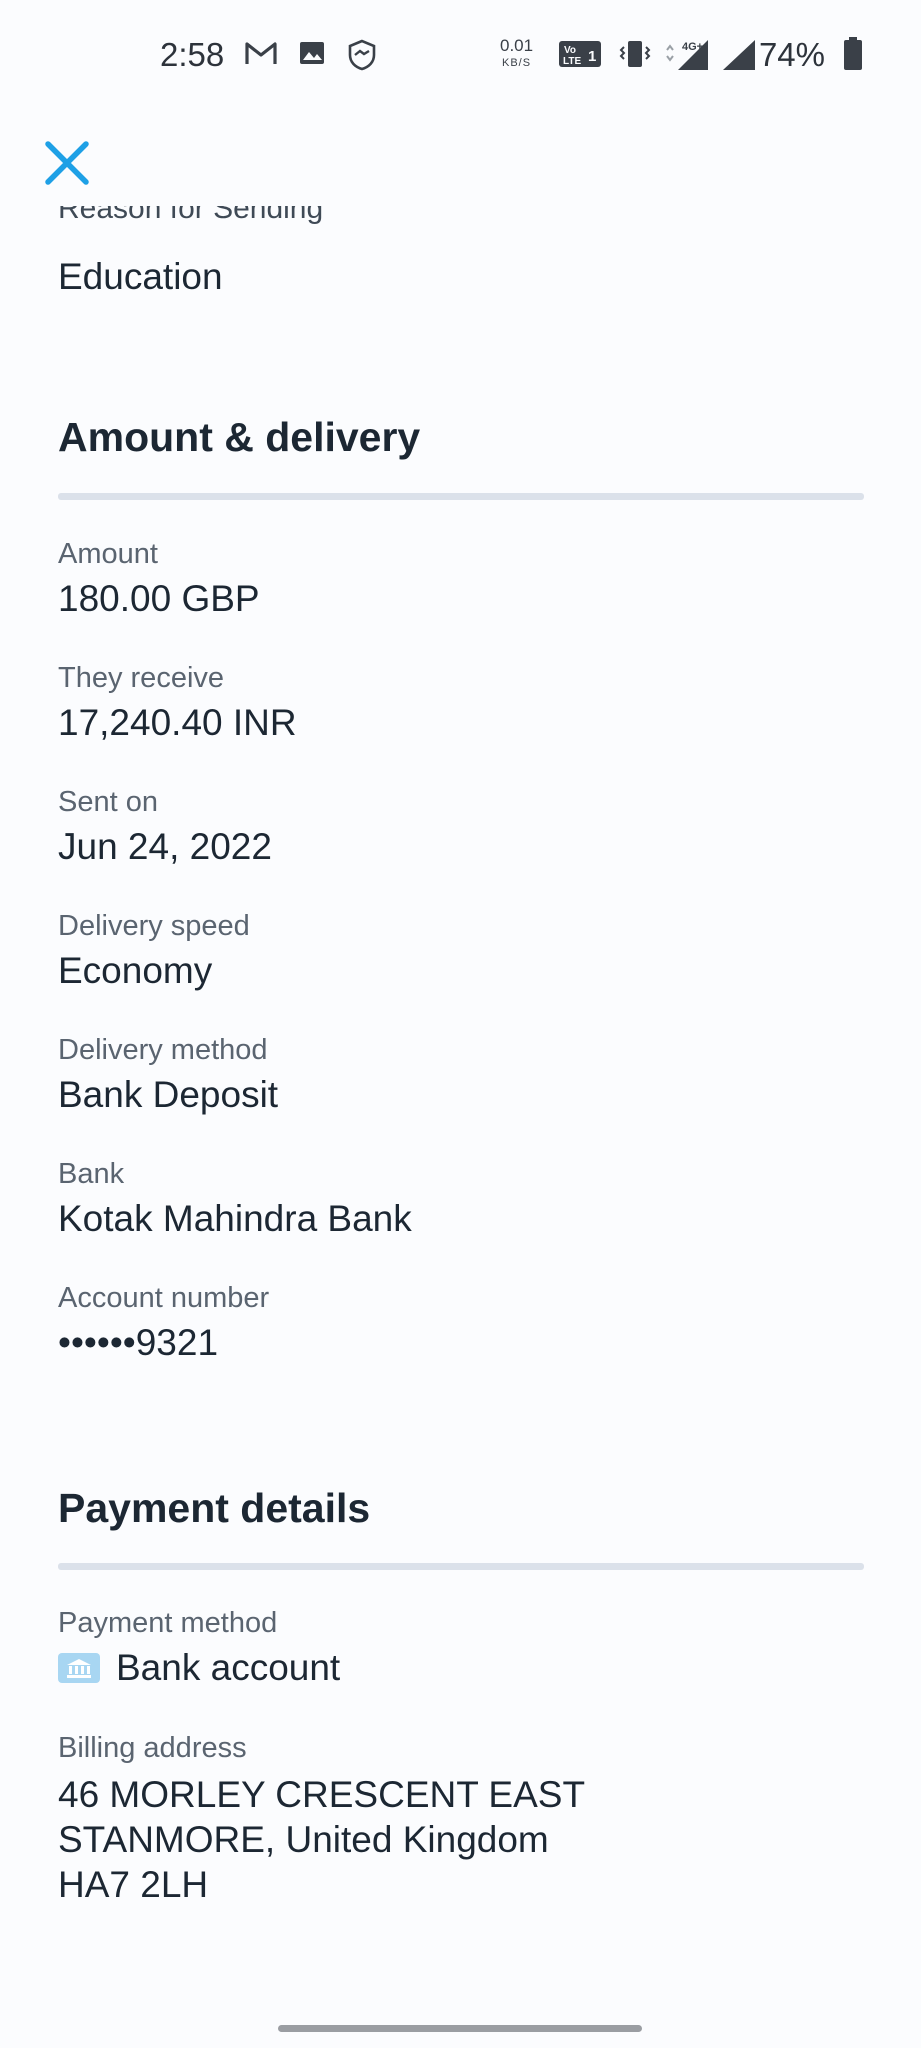 The height and width of the screenshot is (2048, 921). I want to click on field-sent-on: Sent on Jun 24, 2022, so click(165, 827).